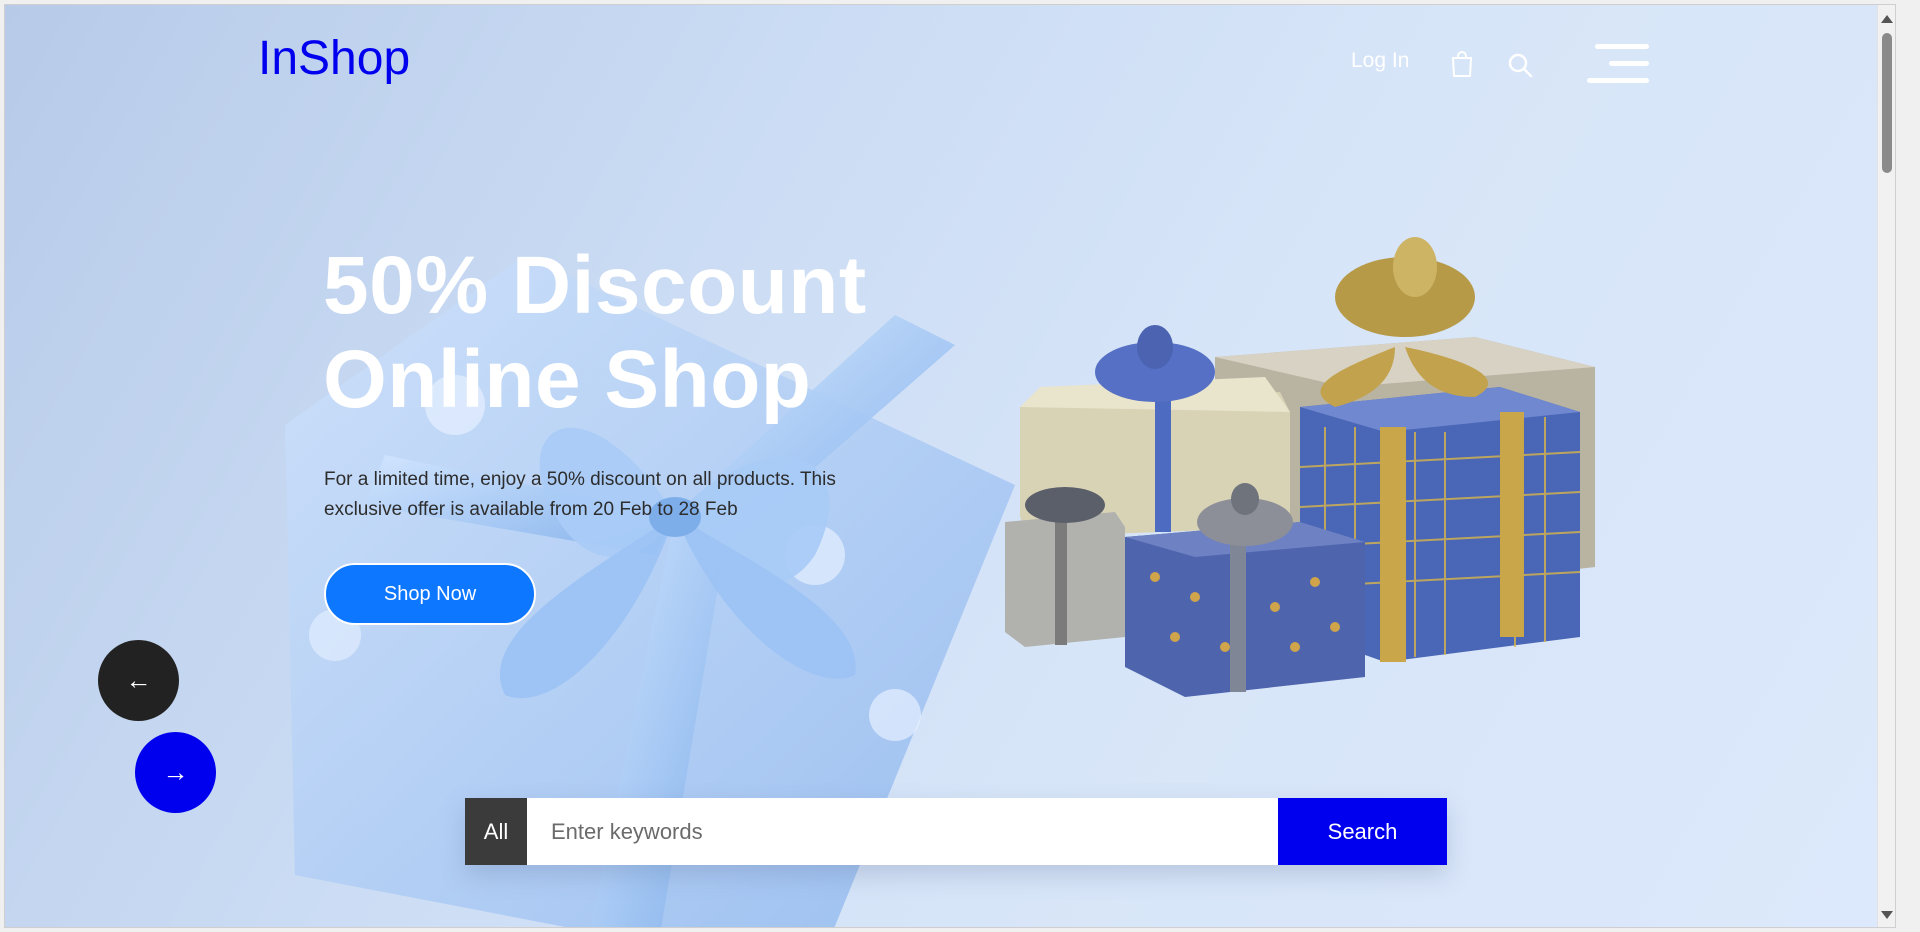 This screenshot has height=932, width=1920. I want to click on keyword-search-input, so click(902, 831).